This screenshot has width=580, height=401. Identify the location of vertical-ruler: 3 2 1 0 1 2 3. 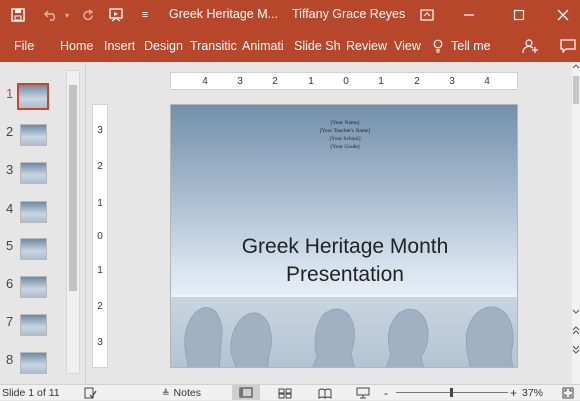
(100, 236).